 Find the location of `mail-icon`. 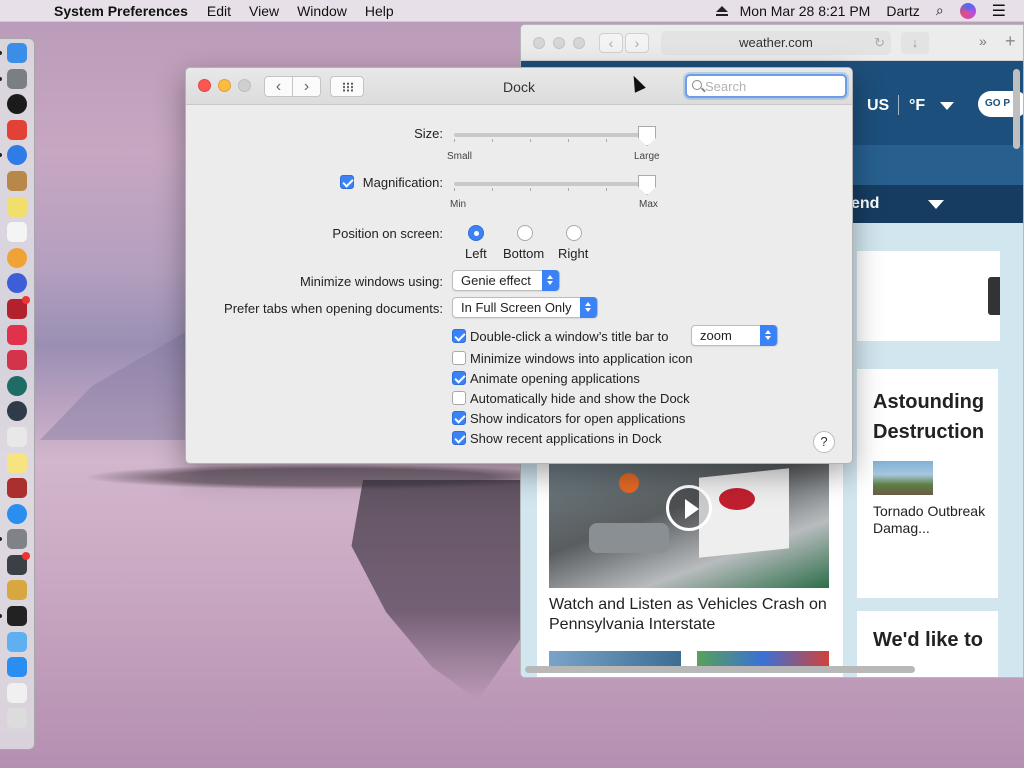

mail-icon is located at coordinates (17, 641).